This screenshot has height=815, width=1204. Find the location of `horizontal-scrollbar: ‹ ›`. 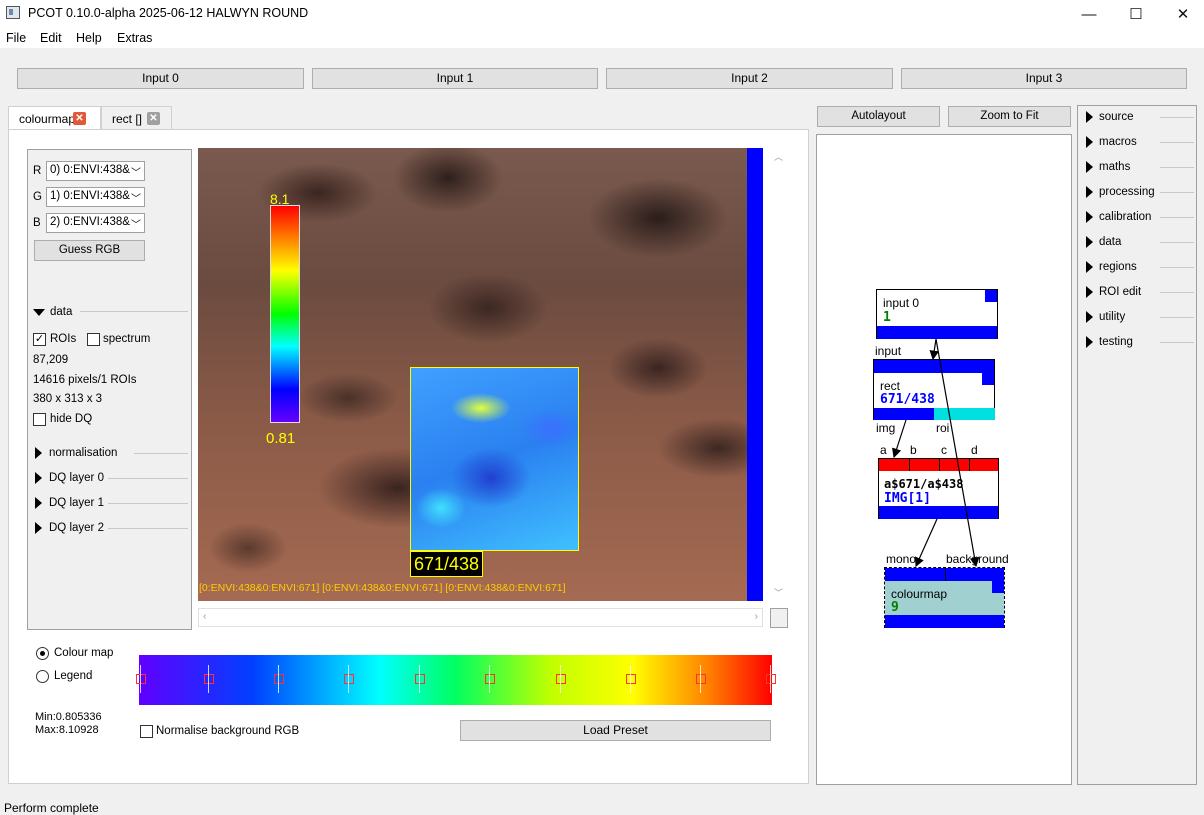

horizontal-scrollbar: ‹ › is located at coordinates (480, 617).